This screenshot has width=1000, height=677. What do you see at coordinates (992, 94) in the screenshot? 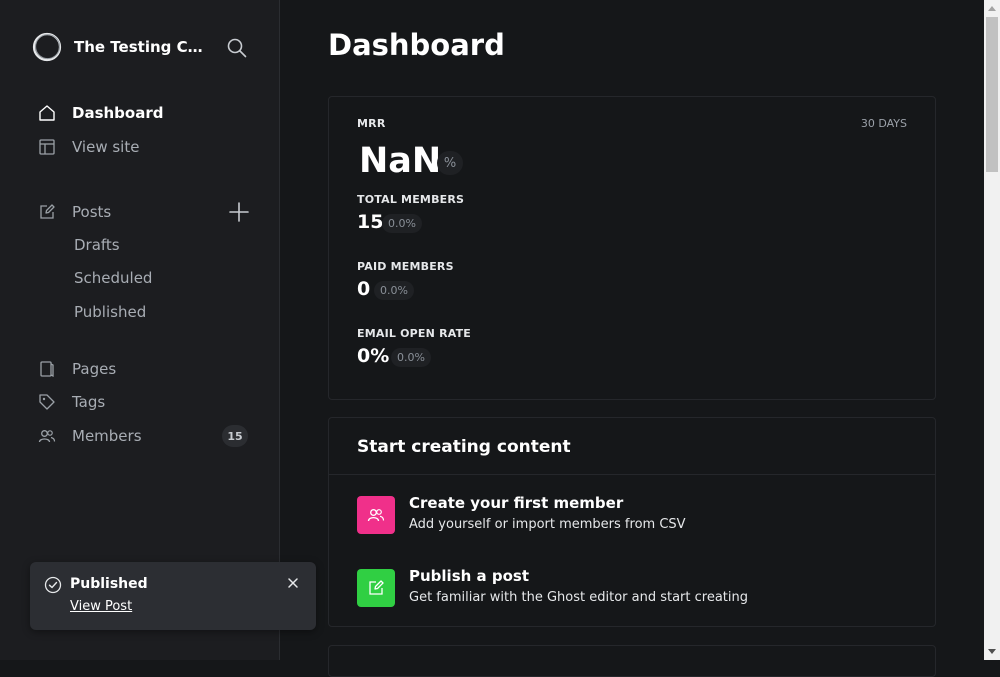
I see `scroll-thumb` at bounding box center [992, 94].